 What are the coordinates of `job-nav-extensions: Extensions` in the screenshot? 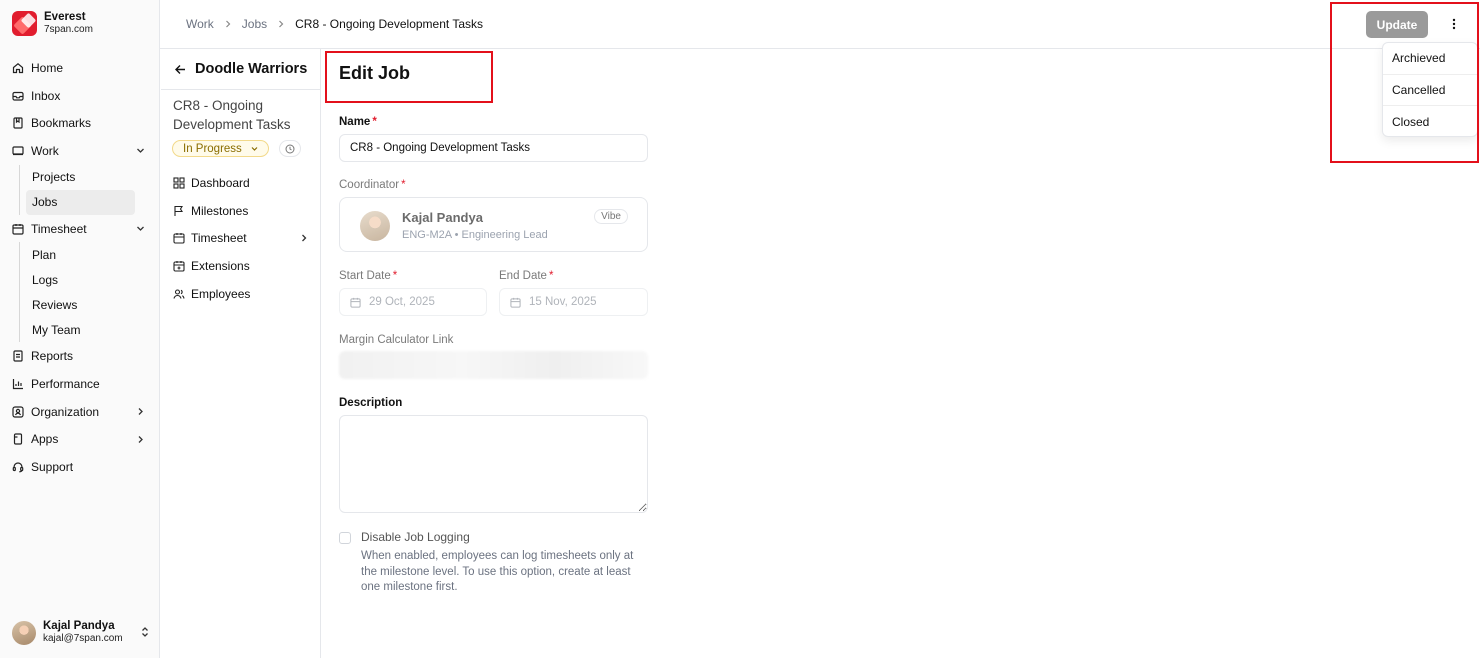 It's located at (241, 266).